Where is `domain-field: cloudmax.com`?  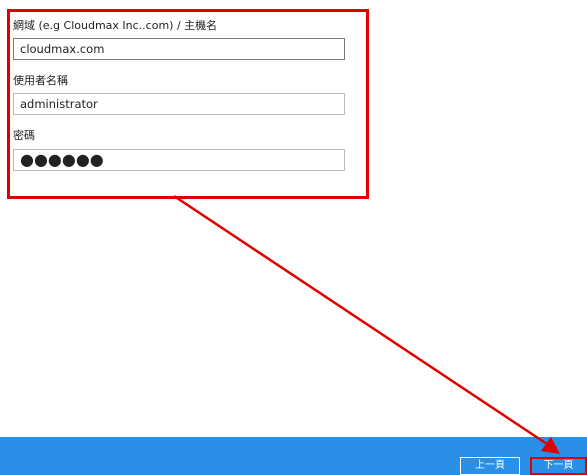 domain-field: cloudmax.com is located at coordinates (179, 49).